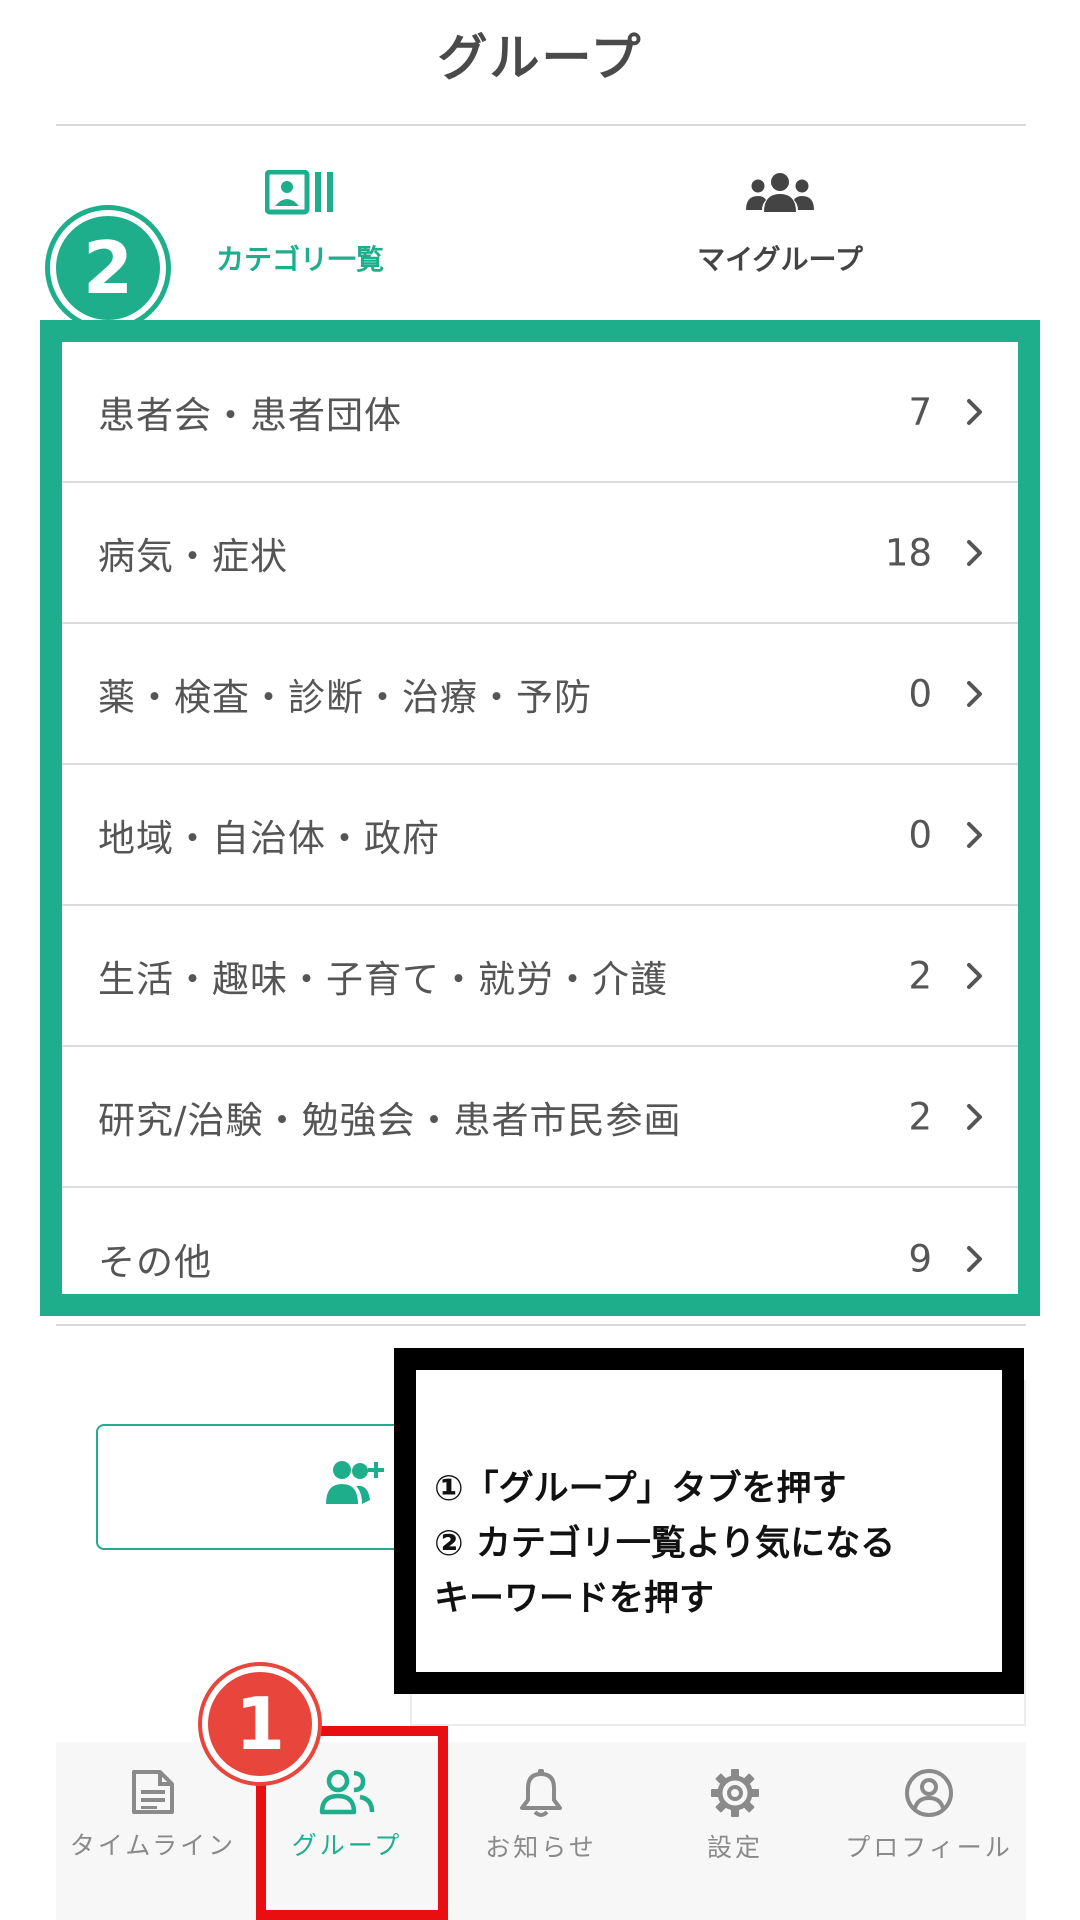  I want to click on category-name: 患者会・患者団体, so click(250, 415).